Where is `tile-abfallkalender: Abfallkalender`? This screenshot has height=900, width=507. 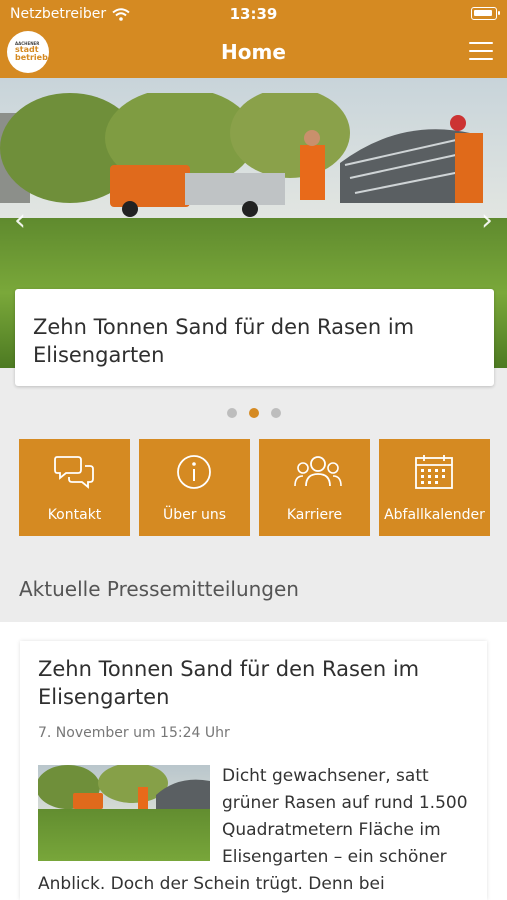
tile-abfallkalender: Abfallkalender is located at coordinates (434, 487).